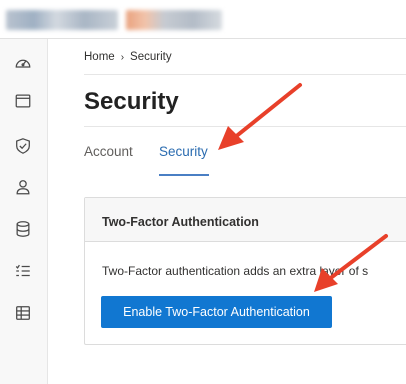  Describe the element at coordinates (128, 57) in the screenshot. I see `breadcrumb: Home › Security` at that location.